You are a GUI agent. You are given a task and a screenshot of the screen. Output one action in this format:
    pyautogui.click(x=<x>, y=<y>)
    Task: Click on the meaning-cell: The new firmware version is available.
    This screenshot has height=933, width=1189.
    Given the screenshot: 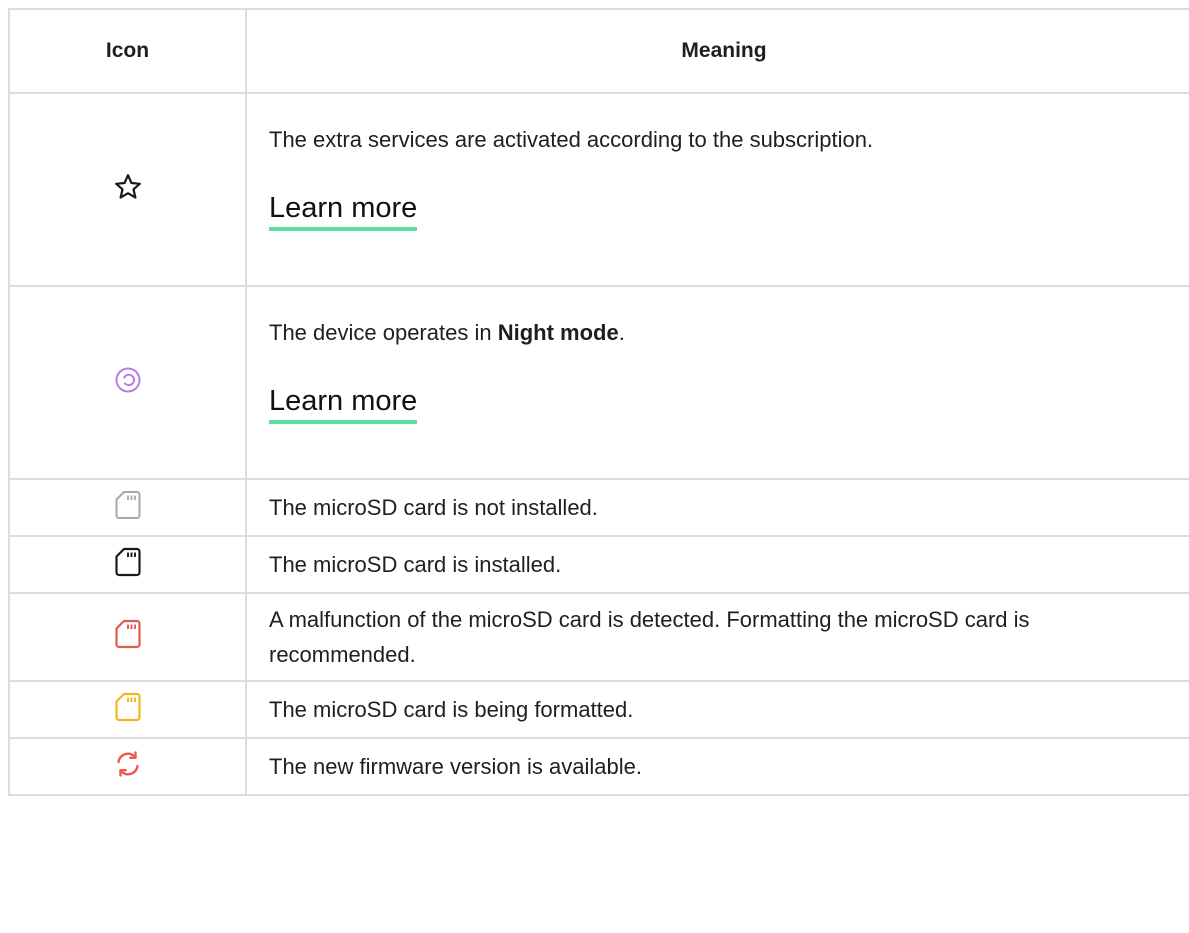 What is the action you would take?
    pyautogui.click(x=717, y=766)
    